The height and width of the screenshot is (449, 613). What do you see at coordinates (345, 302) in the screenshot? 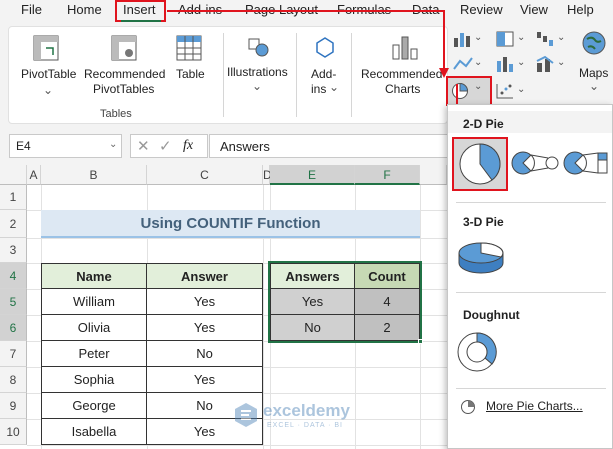
I see `selection-border` at bounding box center [345, 302].